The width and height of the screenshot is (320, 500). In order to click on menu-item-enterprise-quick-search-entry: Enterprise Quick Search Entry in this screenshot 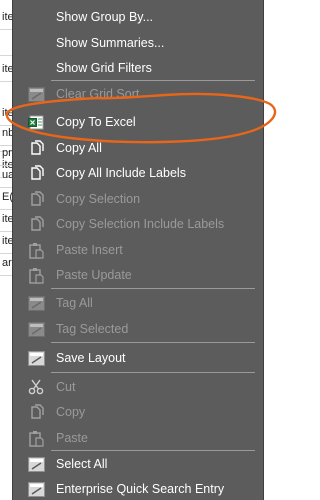, I will do `click(138, 489)`.